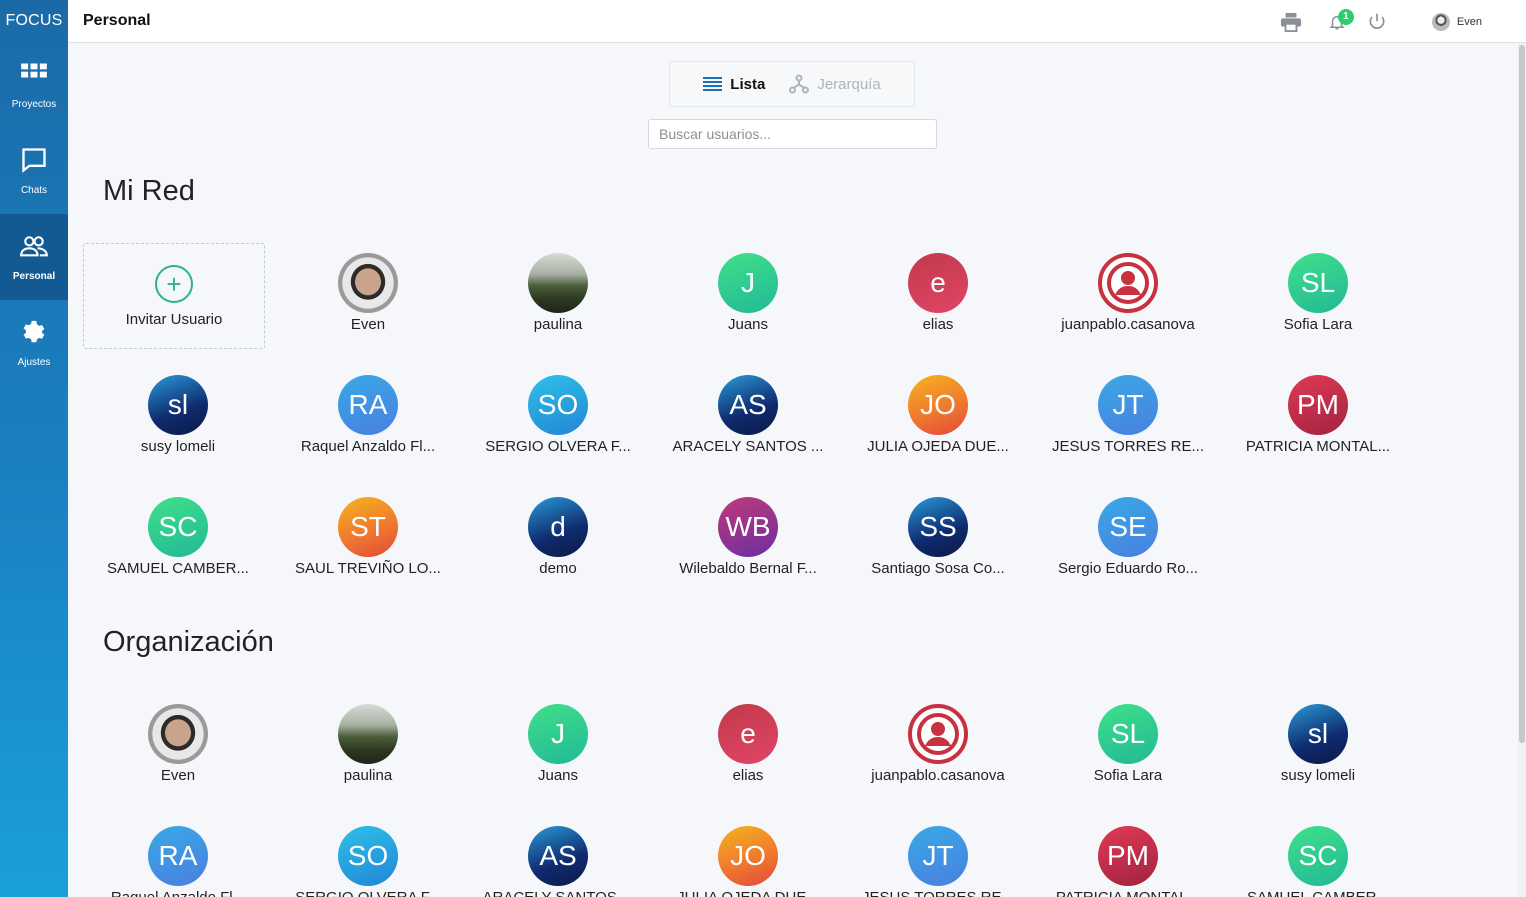  What do you see at coordinates (713, 84) in the screenshot?
I see `list-icon` at bounding box center [713, 84].